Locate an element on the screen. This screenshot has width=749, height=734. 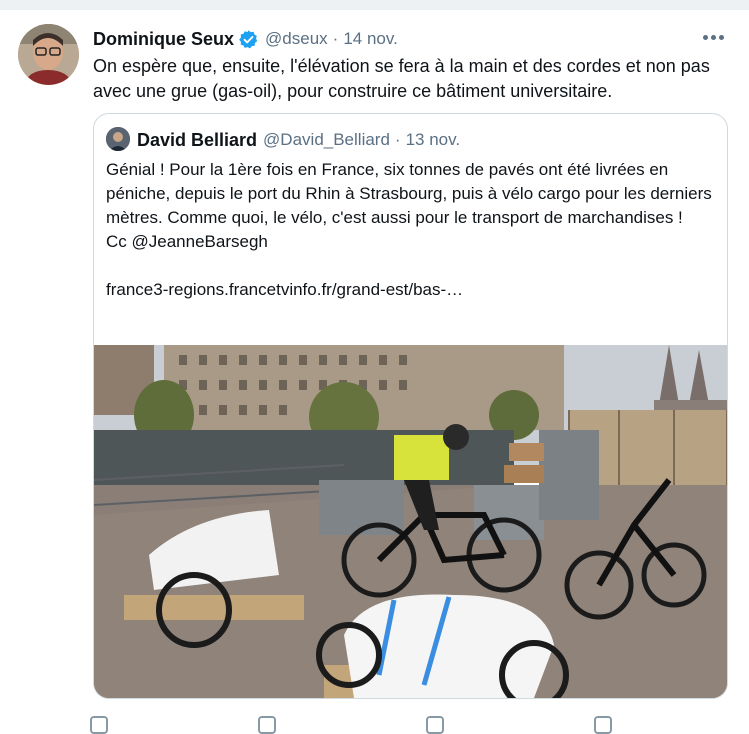
author-handle: @dseux is located at coordinates (296, 39).